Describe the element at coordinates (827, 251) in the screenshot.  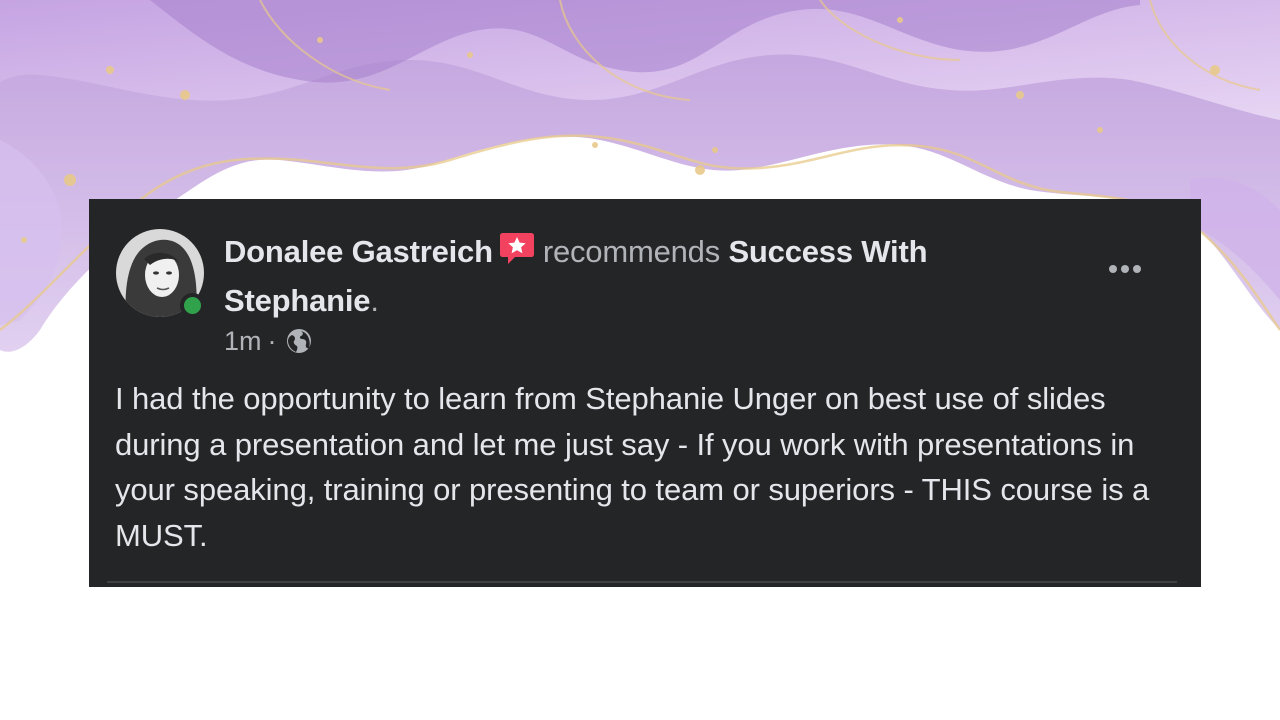
I see `page-name-link-line1: Success With` at that location.